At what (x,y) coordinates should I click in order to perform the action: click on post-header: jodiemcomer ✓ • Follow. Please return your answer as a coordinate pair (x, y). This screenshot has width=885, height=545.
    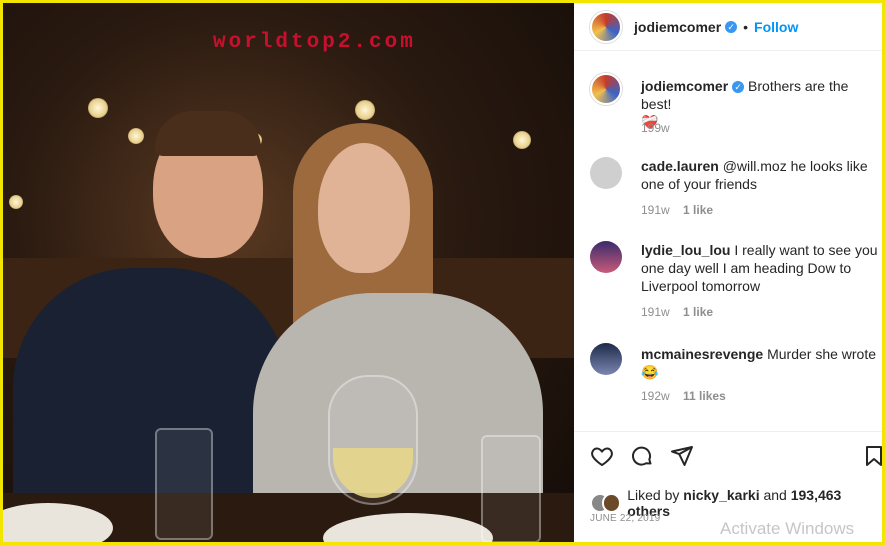
    Looking at the image, I should click on (728, 27).